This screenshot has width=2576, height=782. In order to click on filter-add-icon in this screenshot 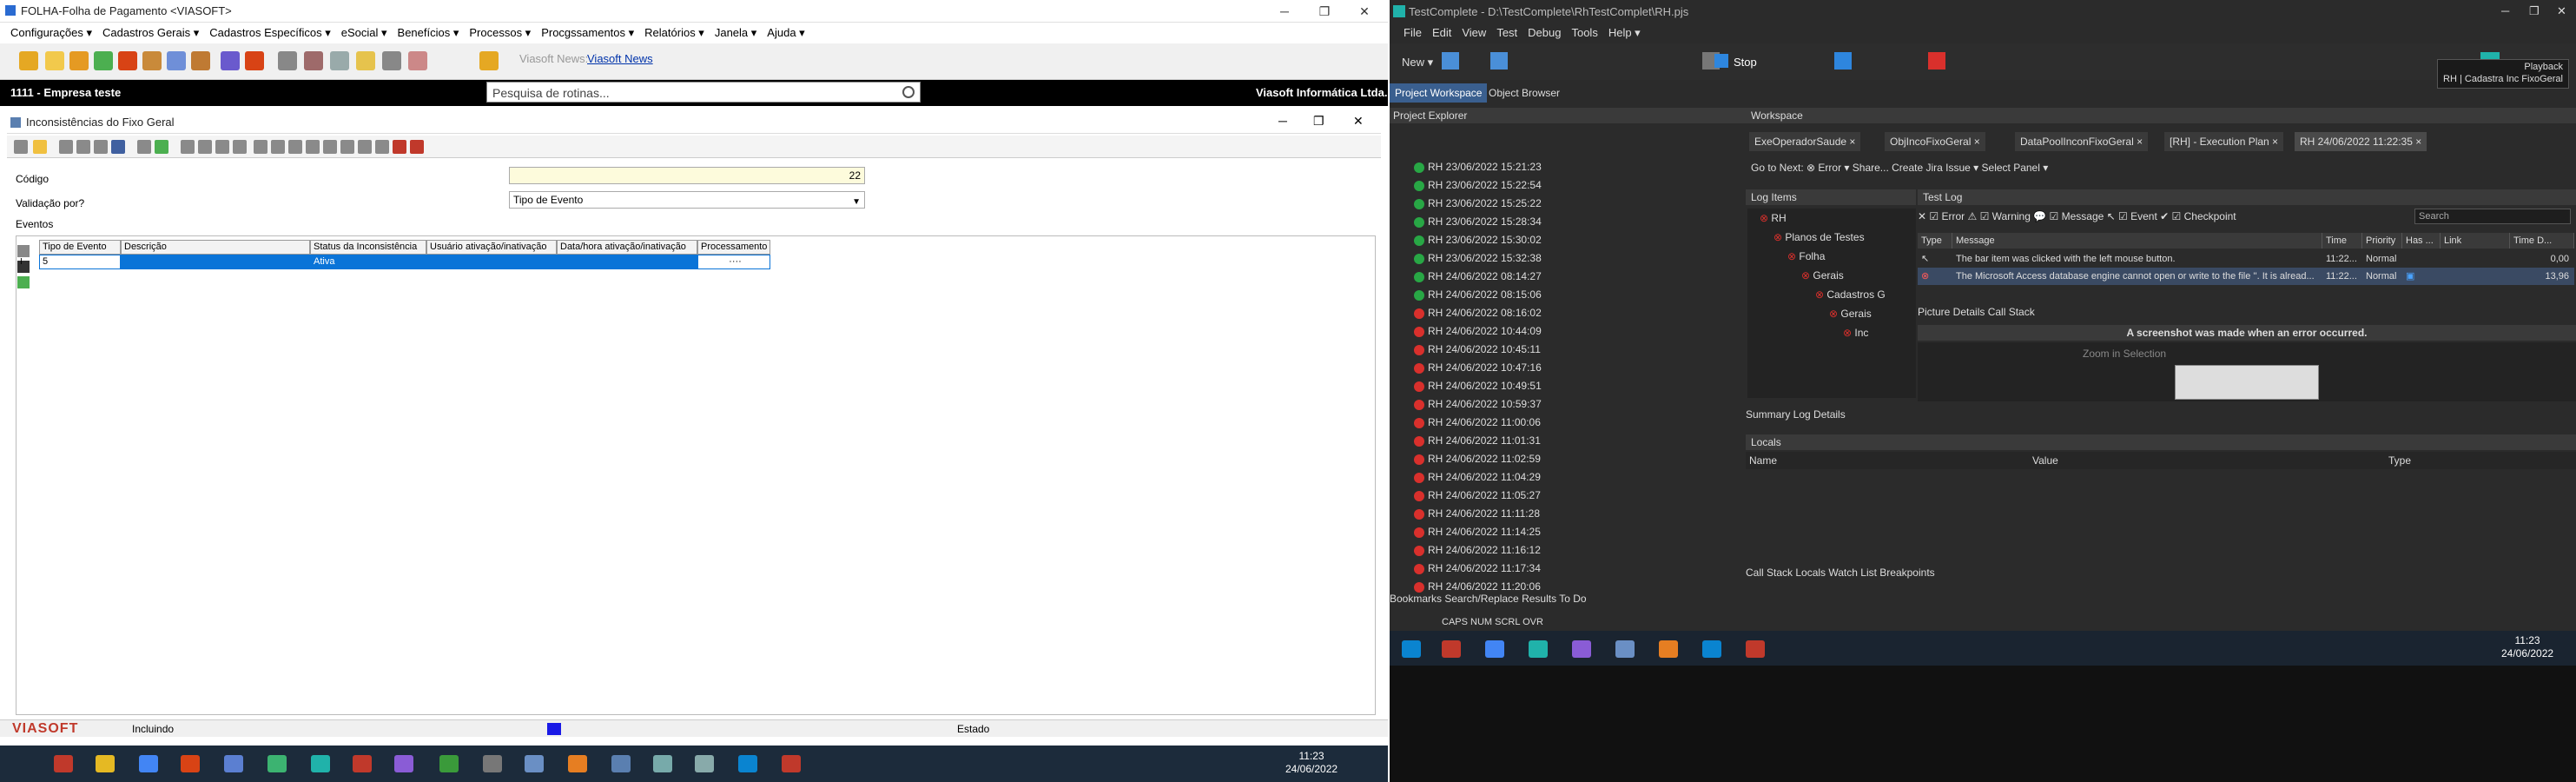, I will do `click(295, 147)`.